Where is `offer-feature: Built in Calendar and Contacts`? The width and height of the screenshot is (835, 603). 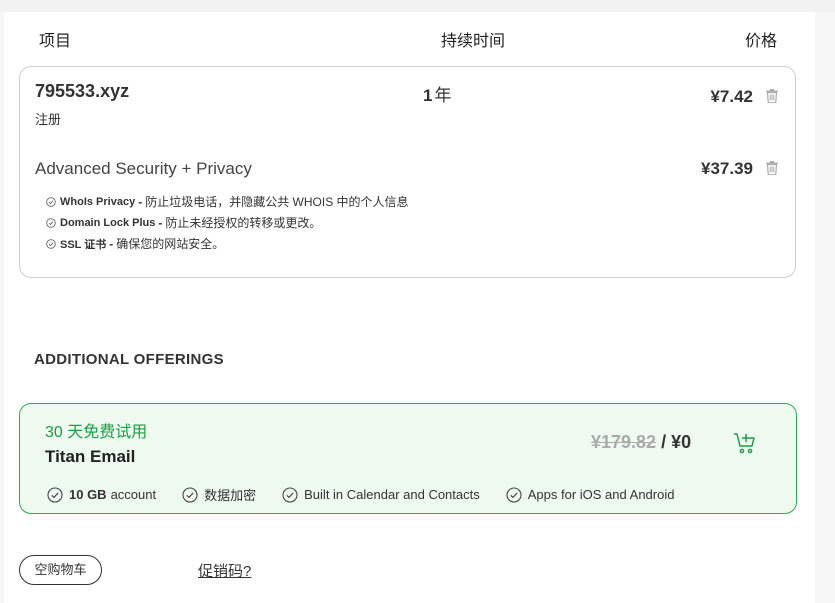 offer-feature: Built in Calendar and Contacts is located at coordinates (381, 494).